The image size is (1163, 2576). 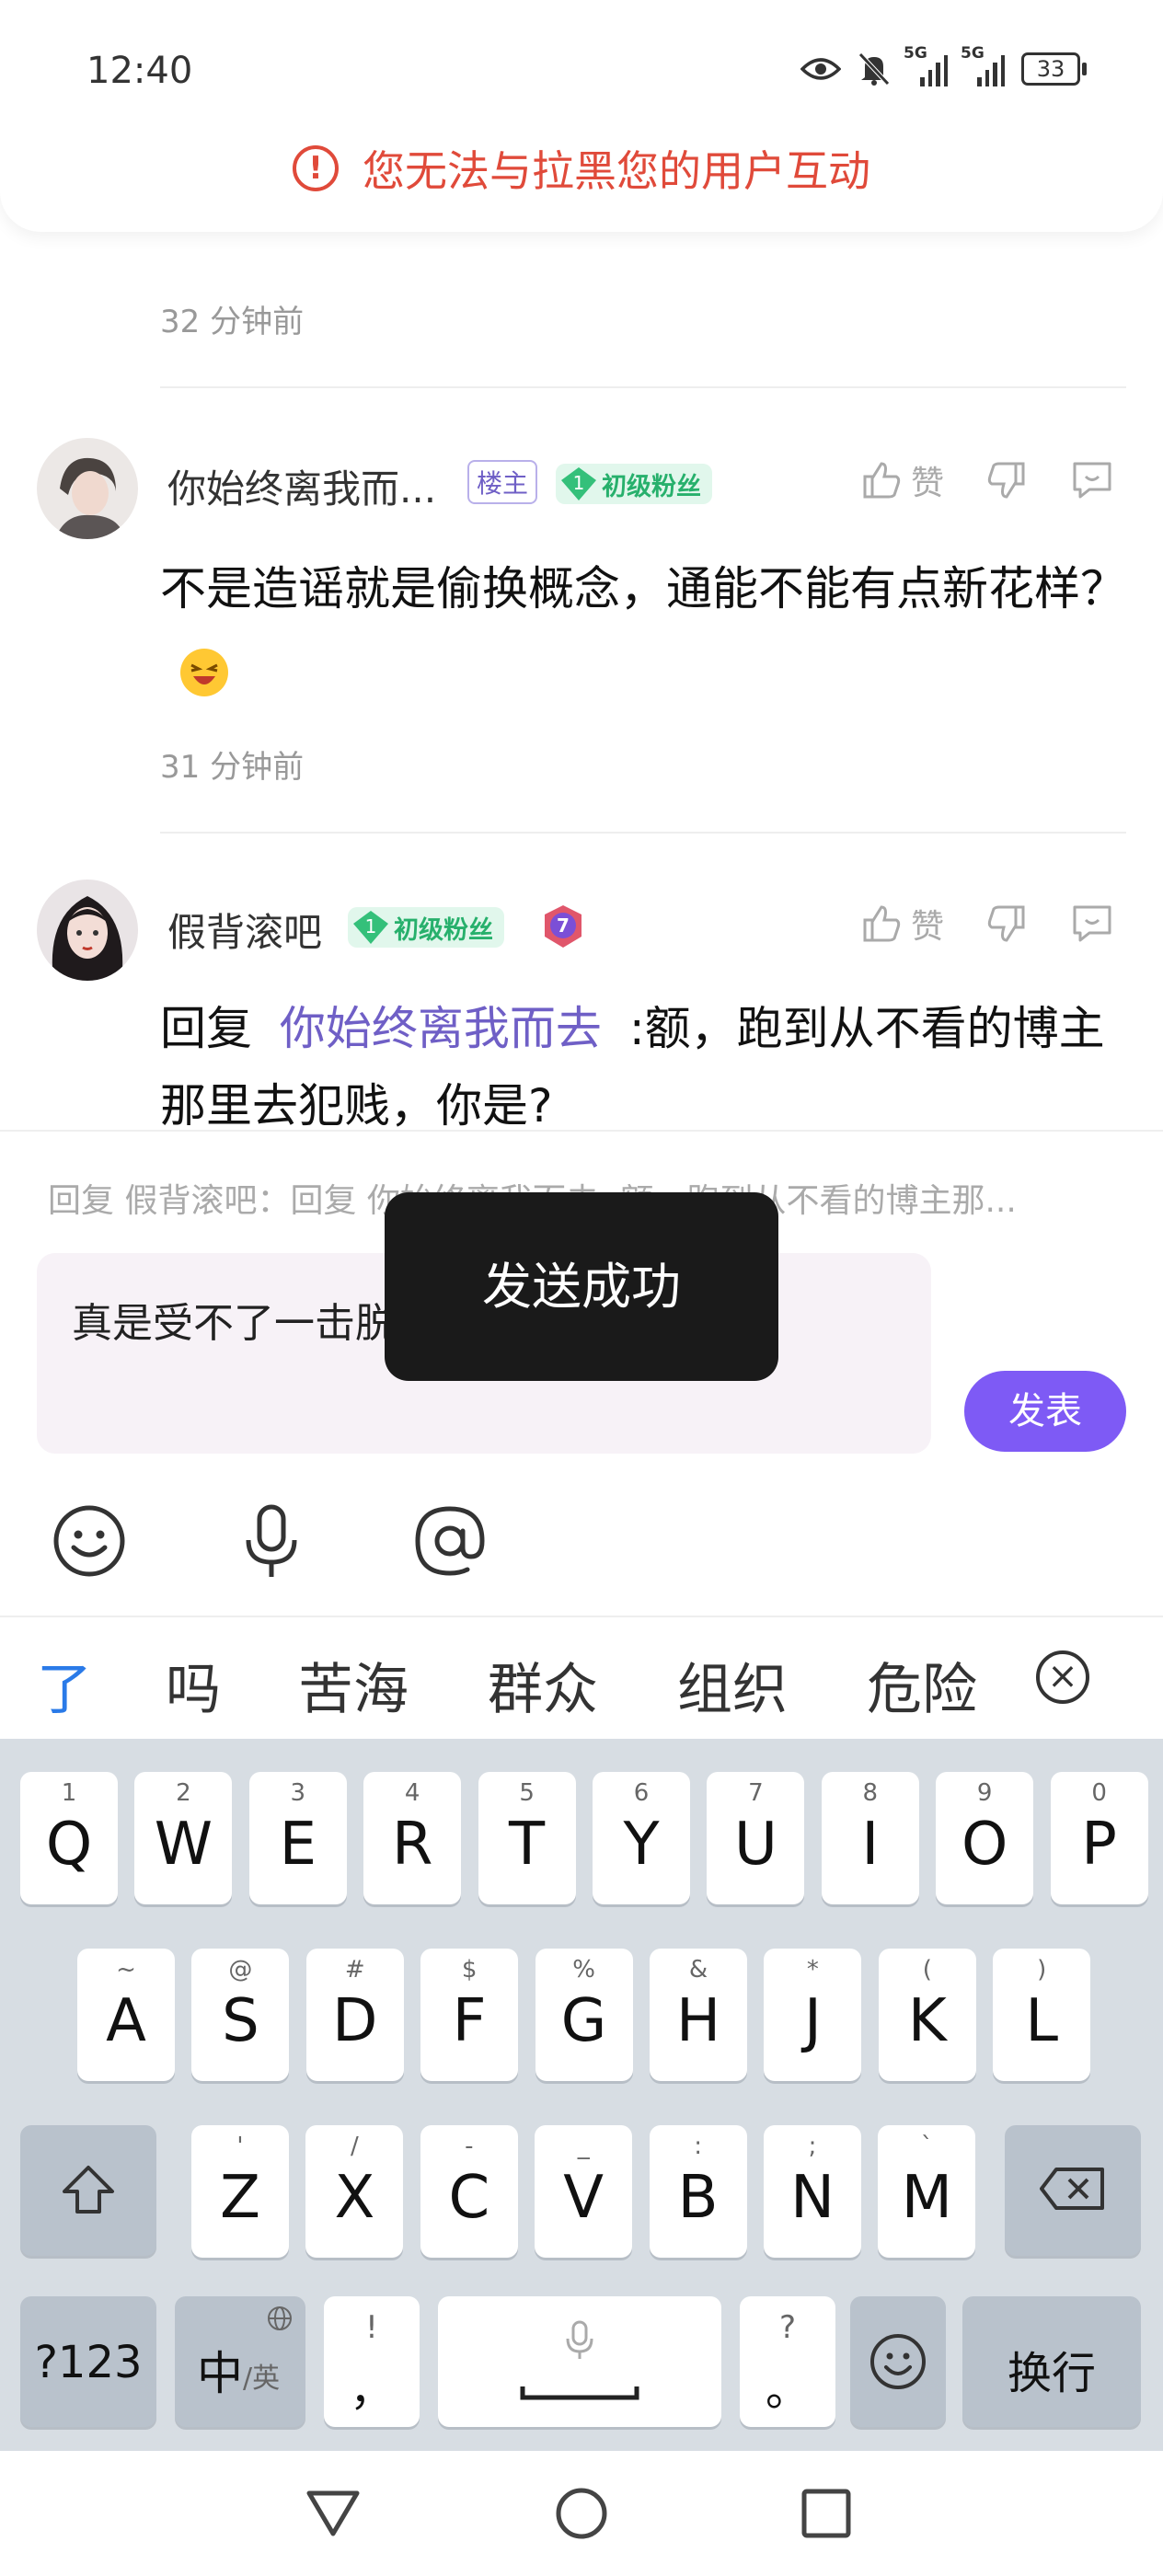 I want to click on globe-icon, so click(x=280, y=2318).